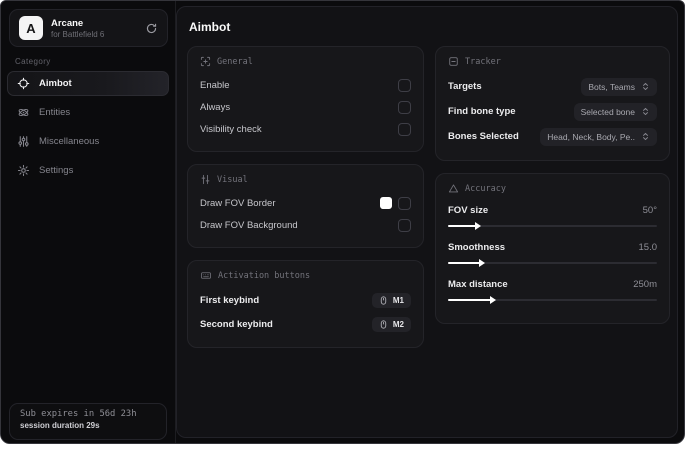  I want to click on keybind-value: M2, so click(398, 324).